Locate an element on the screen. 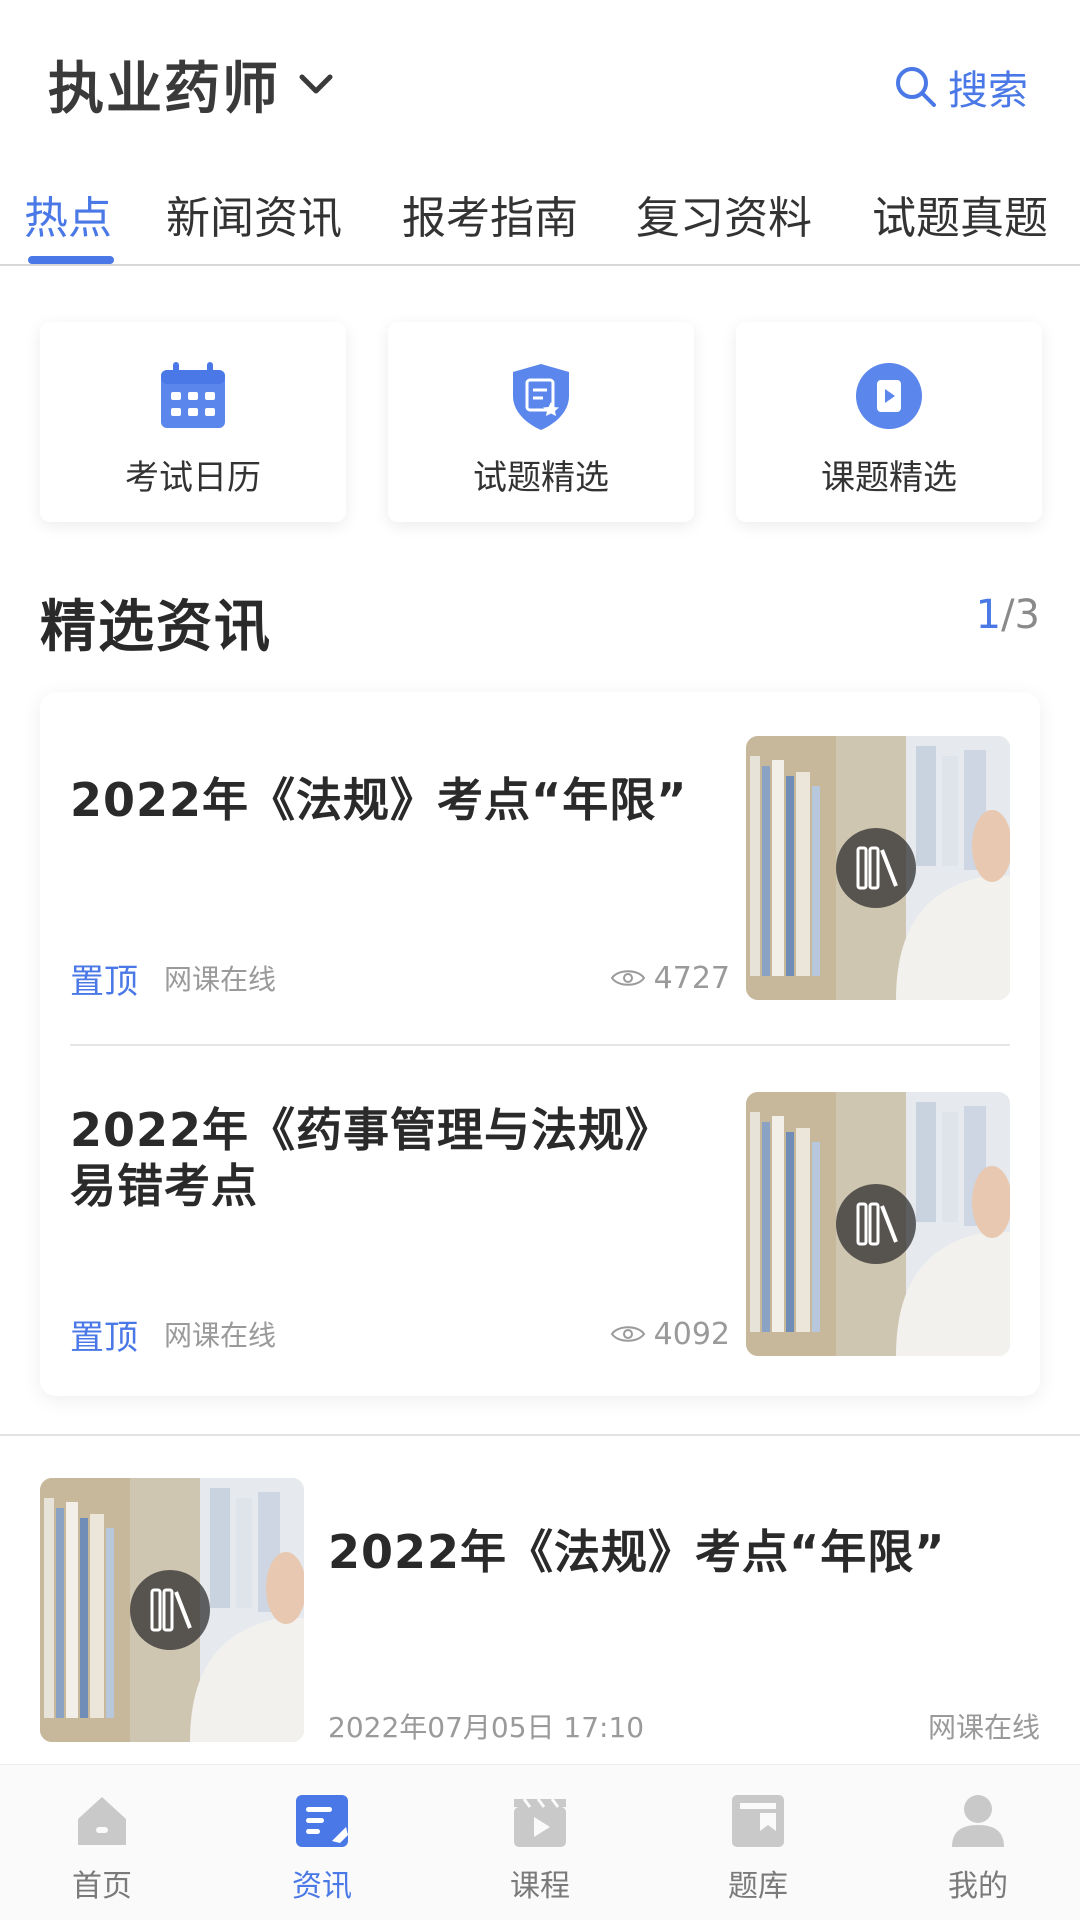  view-count: 4727 is located at coordinates (670, 978).